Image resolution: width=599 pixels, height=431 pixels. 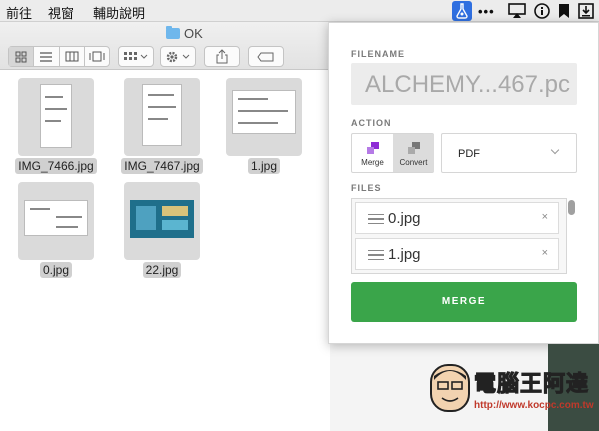 I want to click on share-icon, so click(x=222, y=56).